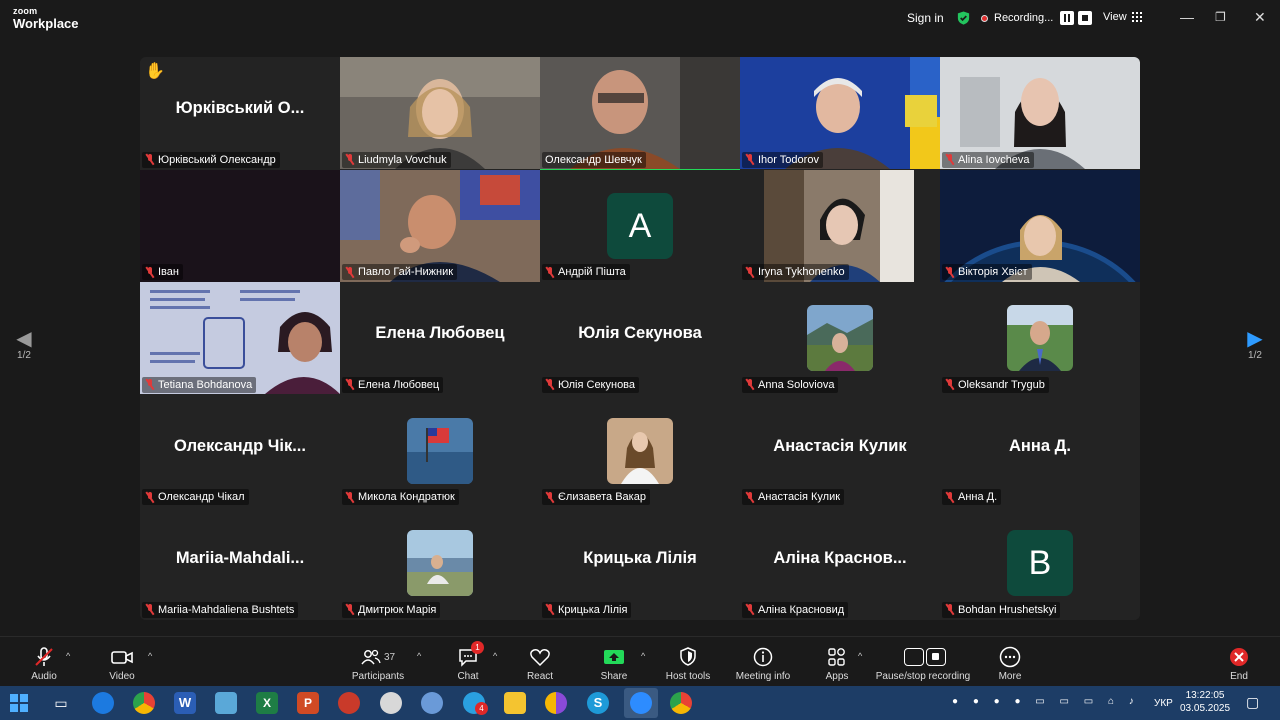 Image resolution: width=1280 pixels, height=720 pixels. I want to click on end-meeting-button: End, so click(1239, 663).